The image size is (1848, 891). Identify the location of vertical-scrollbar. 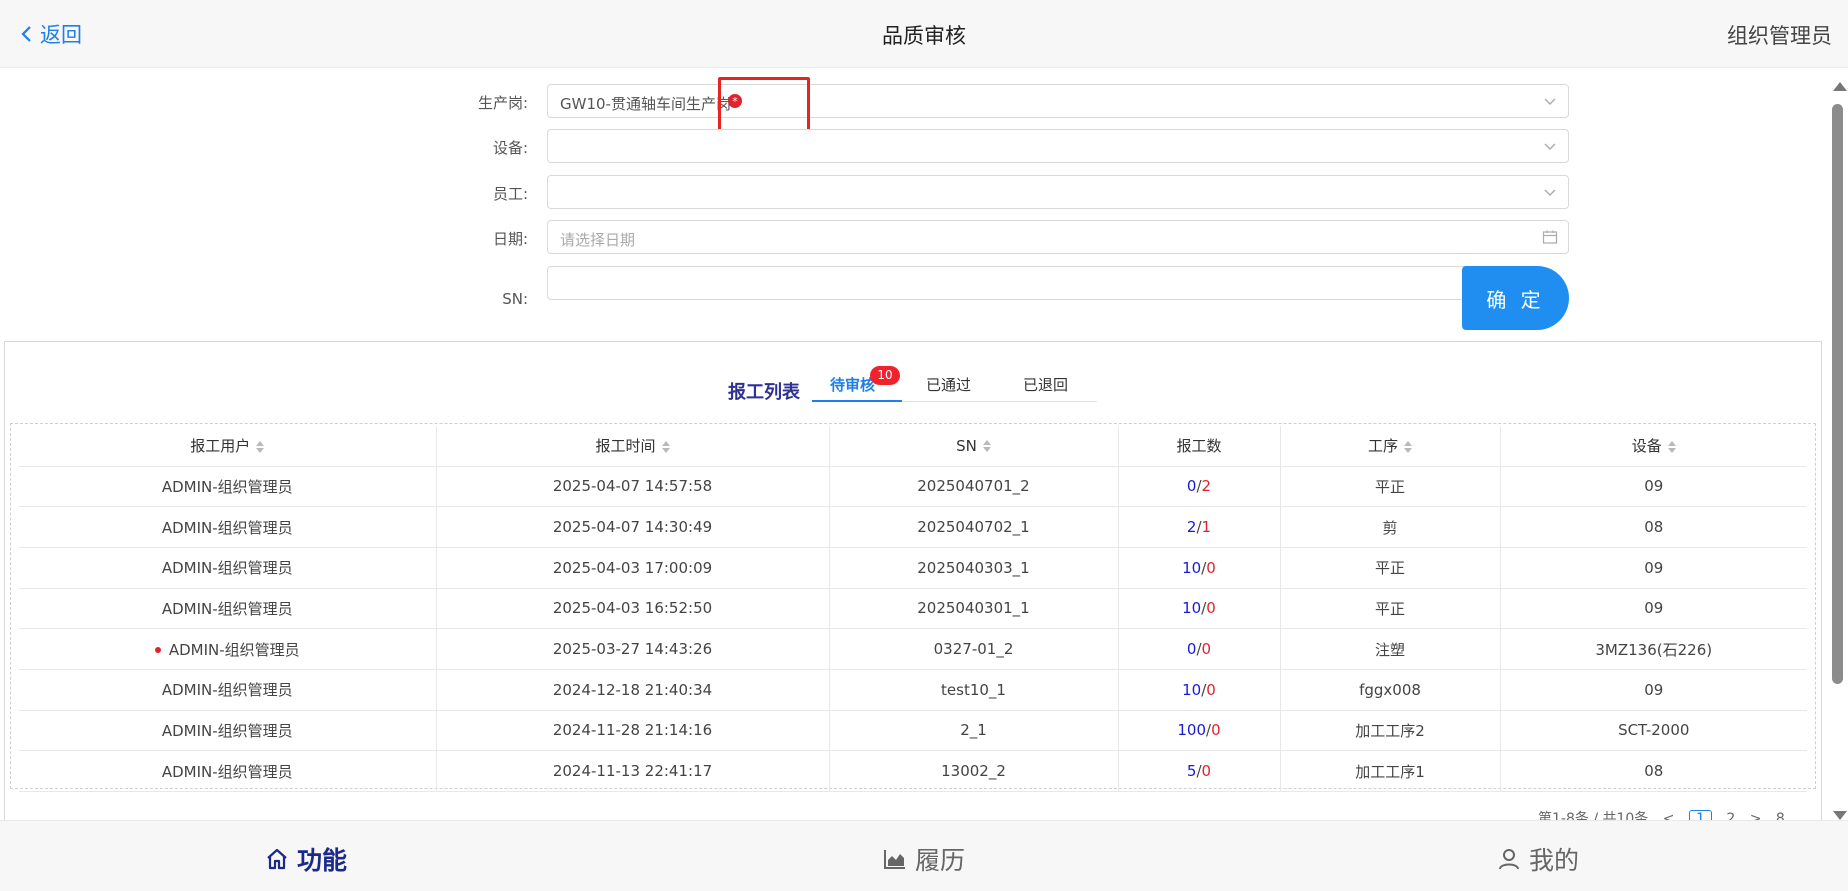
(1838, 449).